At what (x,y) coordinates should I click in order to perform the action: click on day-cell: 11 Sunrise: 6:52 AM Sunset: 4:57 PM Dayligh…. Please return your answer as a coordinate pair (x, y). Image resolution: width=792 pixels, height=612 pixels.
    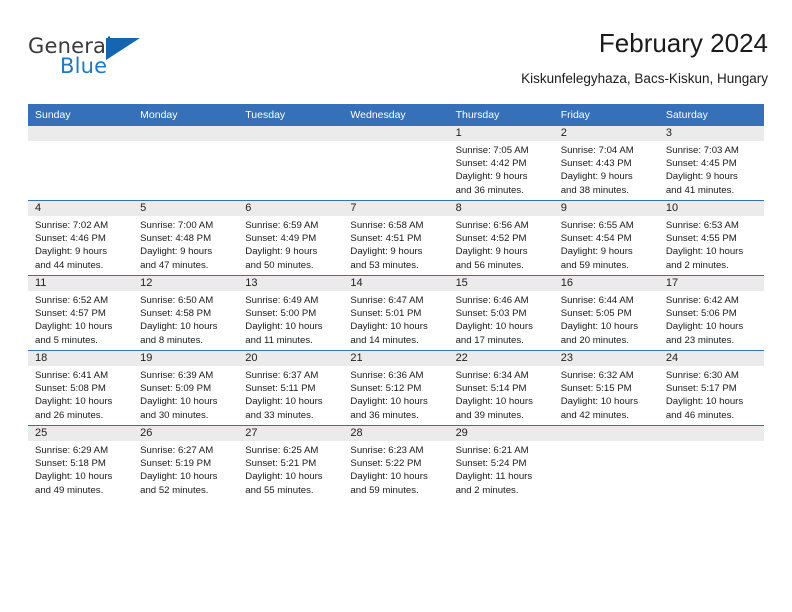
    Looking at the image, I should click on (81, 313).